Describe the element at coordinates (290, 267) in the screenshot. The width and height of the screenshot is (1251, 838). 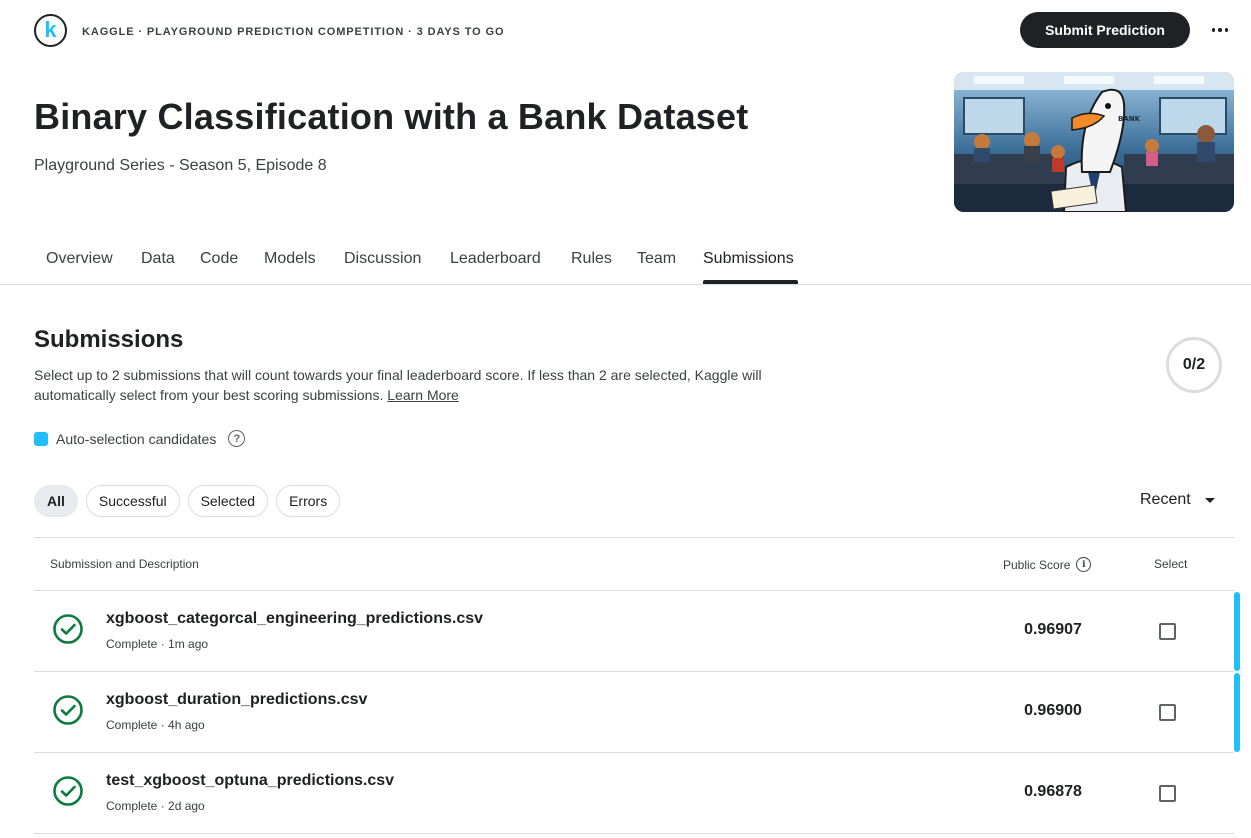
I see `tab-models: Models` at that location.